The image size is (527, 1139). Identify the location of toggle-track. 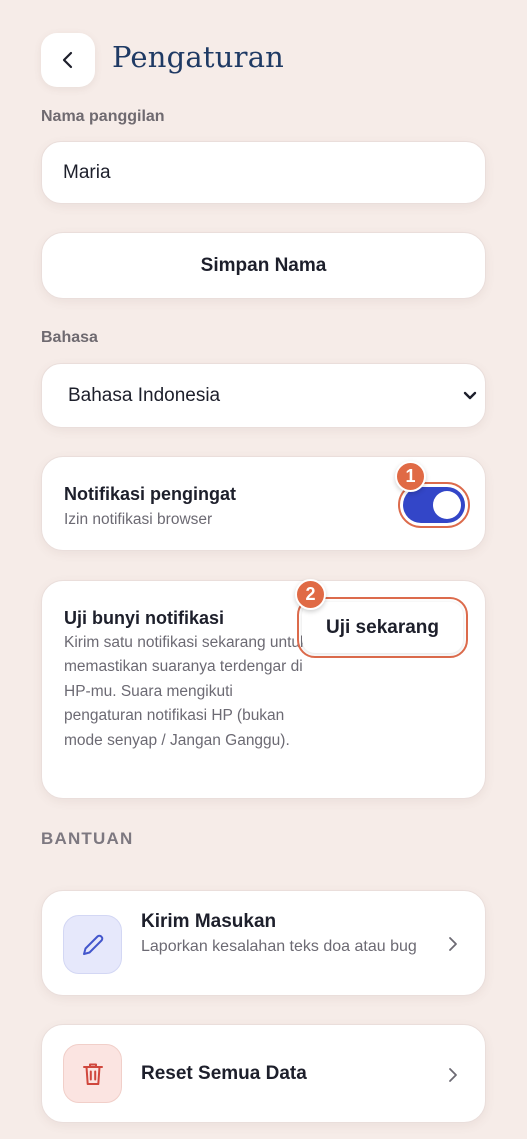
(434, 505).